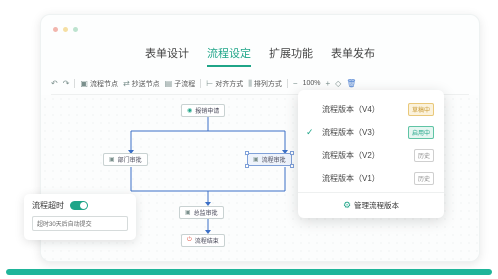 Image resolution: width=498 pixels, height=279 pixels. Describe the element at coordinates (55, 29) in the screenshot. I see `close-dot` at that location.